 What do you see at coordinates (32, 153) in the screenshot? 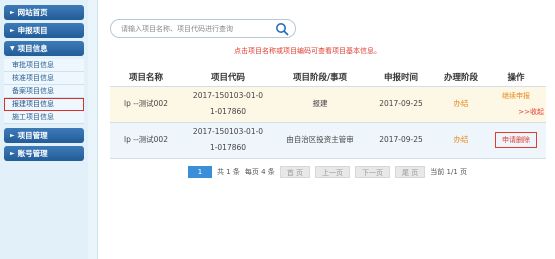
I see `nav-account-management-label: 账号管理` at bounding box center [32, 153].